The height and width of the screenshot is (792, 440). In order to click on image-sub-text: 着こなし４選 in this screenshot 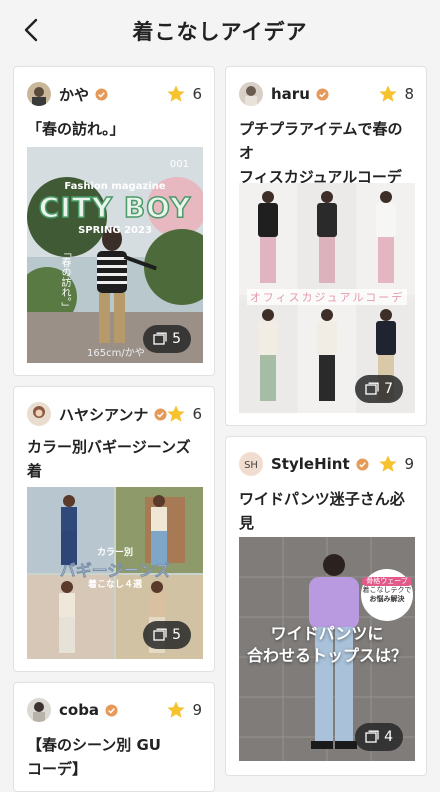, I will do `click(114, 585)`.